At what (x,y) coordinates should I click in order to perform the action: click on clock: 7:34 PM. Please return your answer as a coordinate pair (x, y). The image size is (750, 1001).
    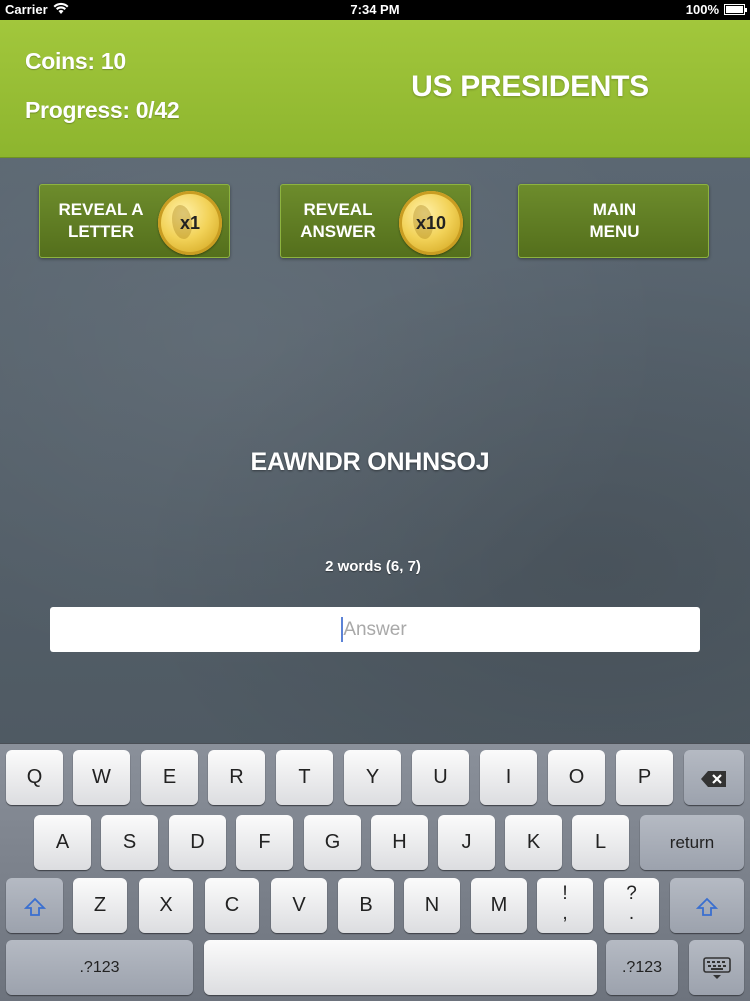
    Looking at the image, I should click on (375, 9).